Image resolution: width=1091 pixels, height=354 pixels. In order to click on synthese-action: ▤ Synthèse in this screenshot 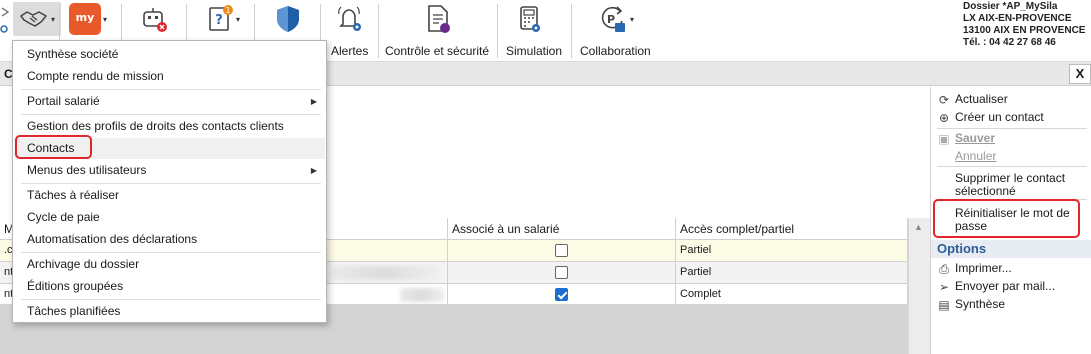, I will do `click(971, 305)`.